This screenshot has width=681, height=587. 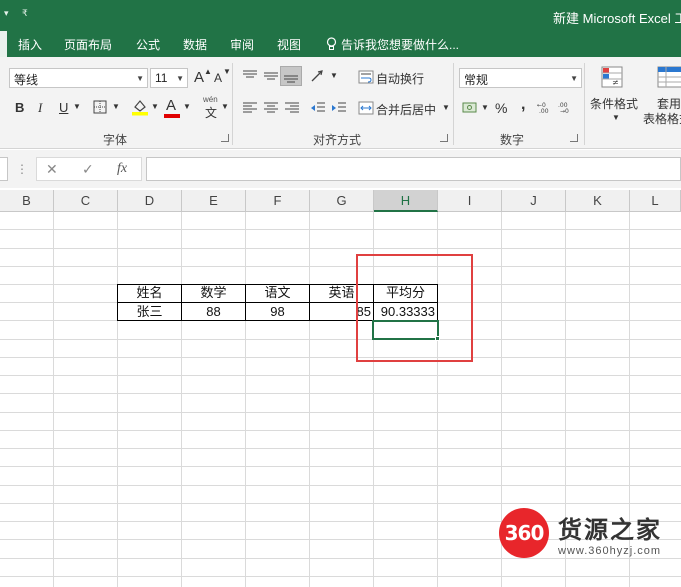 I want to click on comma-style-button: ,, so click(x=523, y=105).